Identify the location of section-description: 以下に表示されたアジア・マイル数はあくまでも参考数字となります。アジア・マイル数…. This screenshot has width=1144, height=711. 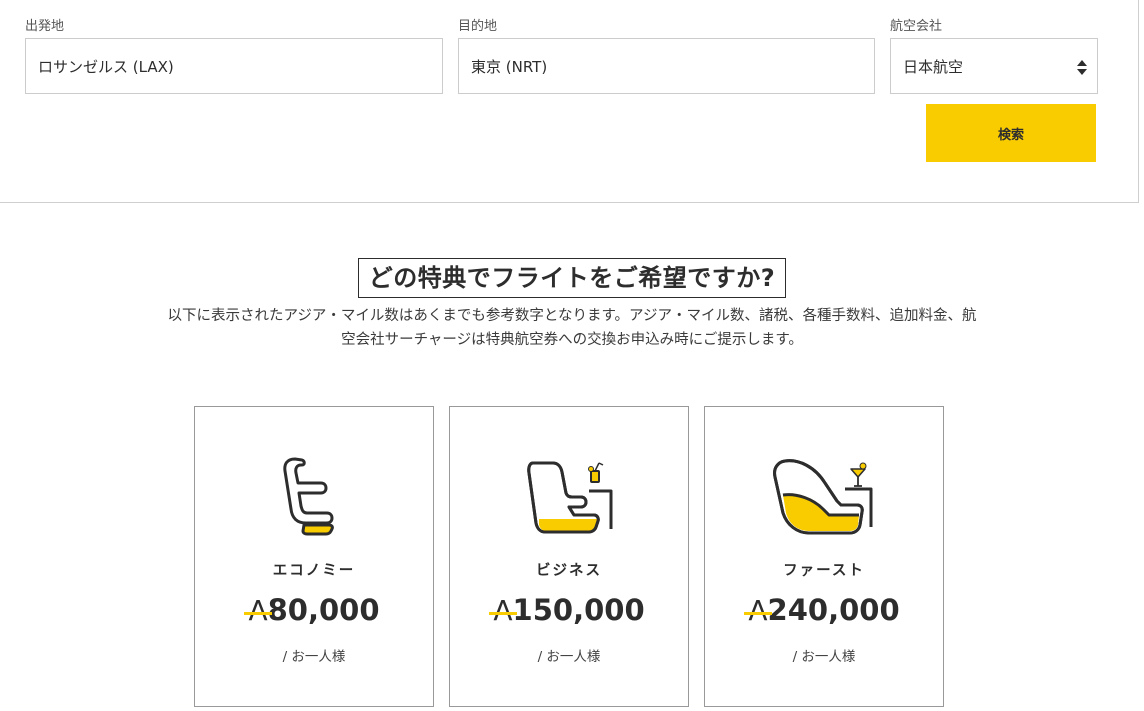
(572, 328).